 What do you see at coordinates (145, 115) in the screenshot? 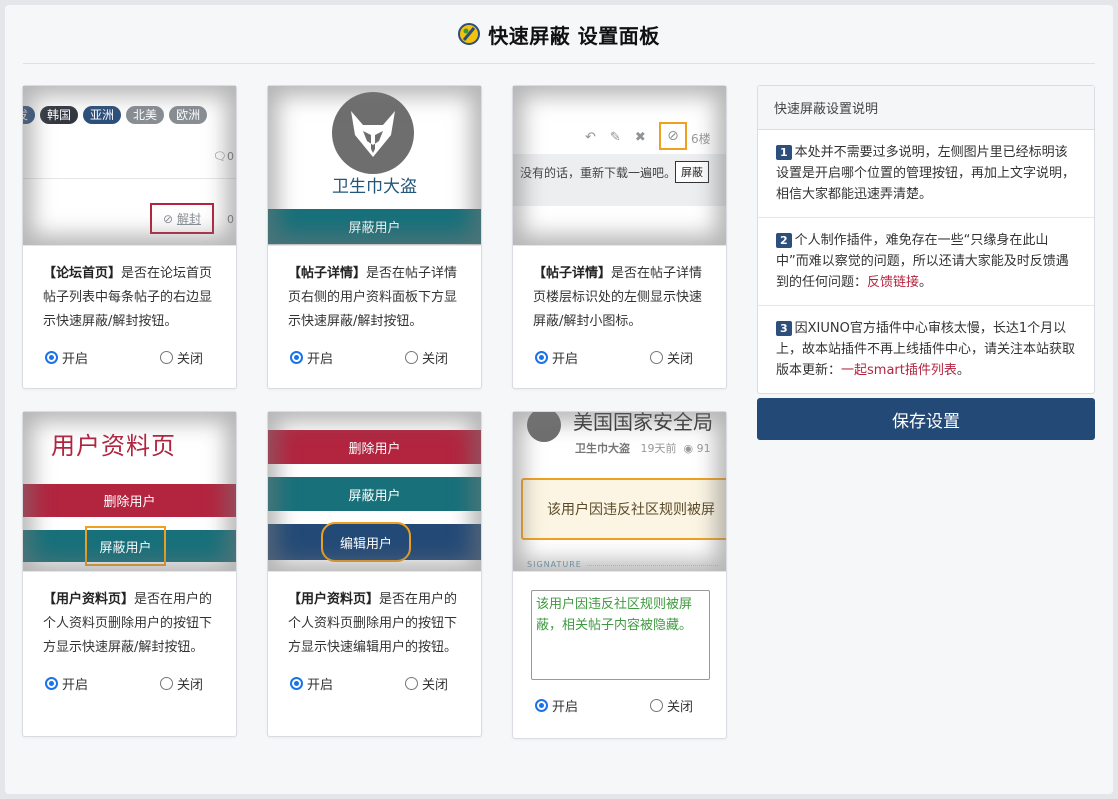
I see `tag: 北美` at bounding box center [145, 115].